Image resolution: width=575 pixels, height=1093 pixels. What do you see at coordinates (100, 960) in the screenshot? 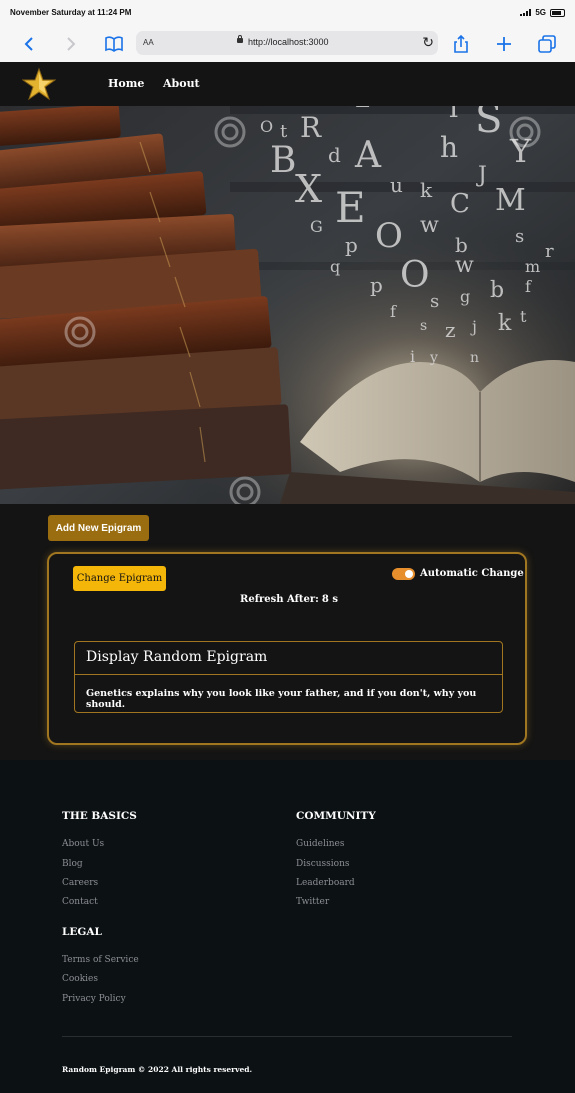
I see `footer-link-terms: Terms of Service` at bounding box center [100, 960].